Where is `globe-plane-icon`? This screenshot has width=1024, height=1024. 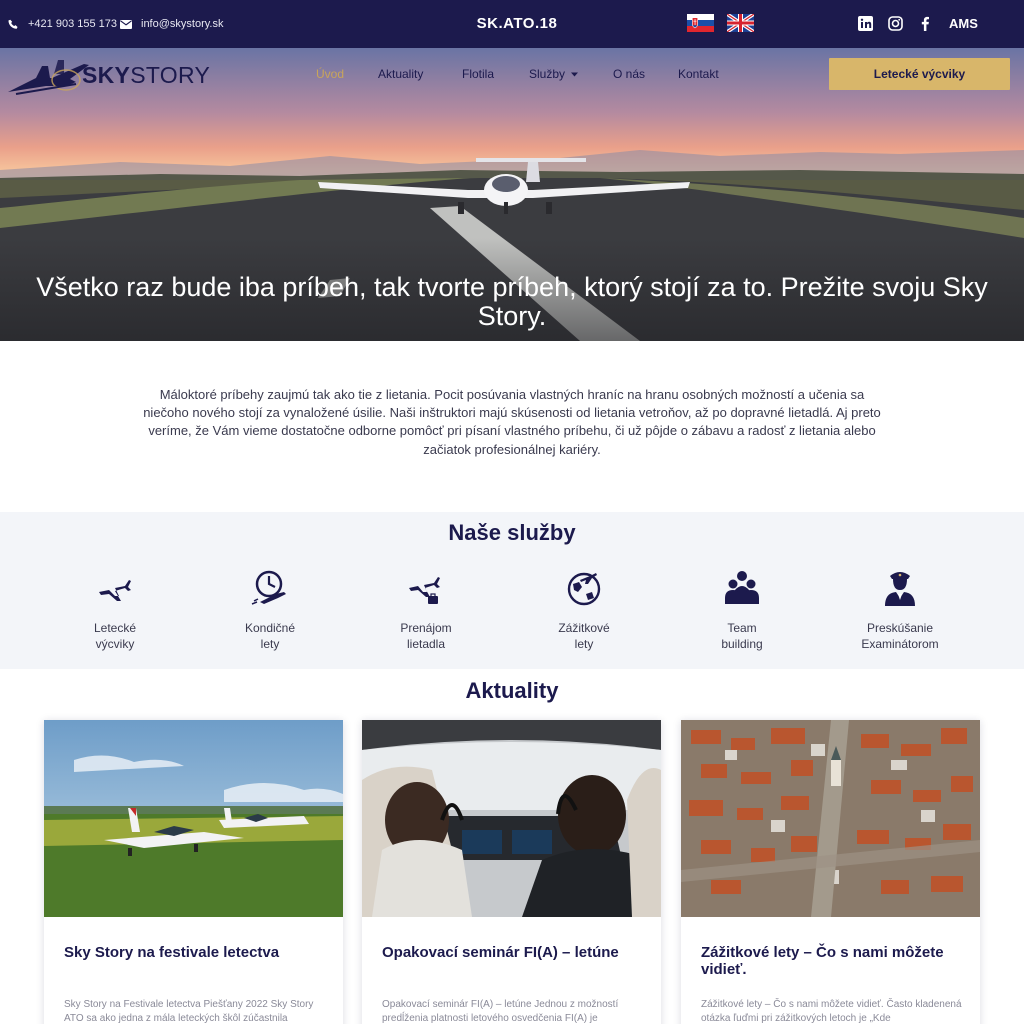
globe-plane-icon is located at coordinates (584, 589).